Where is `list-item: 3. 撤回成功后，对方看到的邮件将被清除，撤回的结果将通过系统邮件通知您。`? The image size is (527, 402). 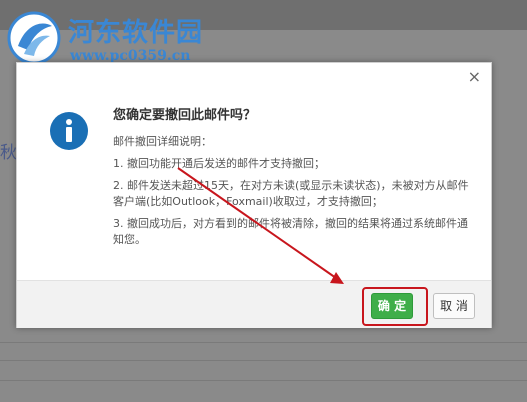
list-item: 3. 撤回成功后，对方看到的邮件将被清除，撤回的结果将通过系统邮件通知您。 is located at coordinates (290, 231).